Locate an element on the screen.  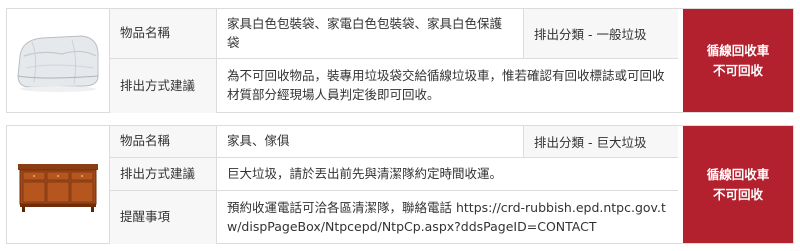
method-row: 排出方式建議 巨大垃圾，請於丟出前先與清潔隊約定時間收運。 is located at coordinates (394, 174).